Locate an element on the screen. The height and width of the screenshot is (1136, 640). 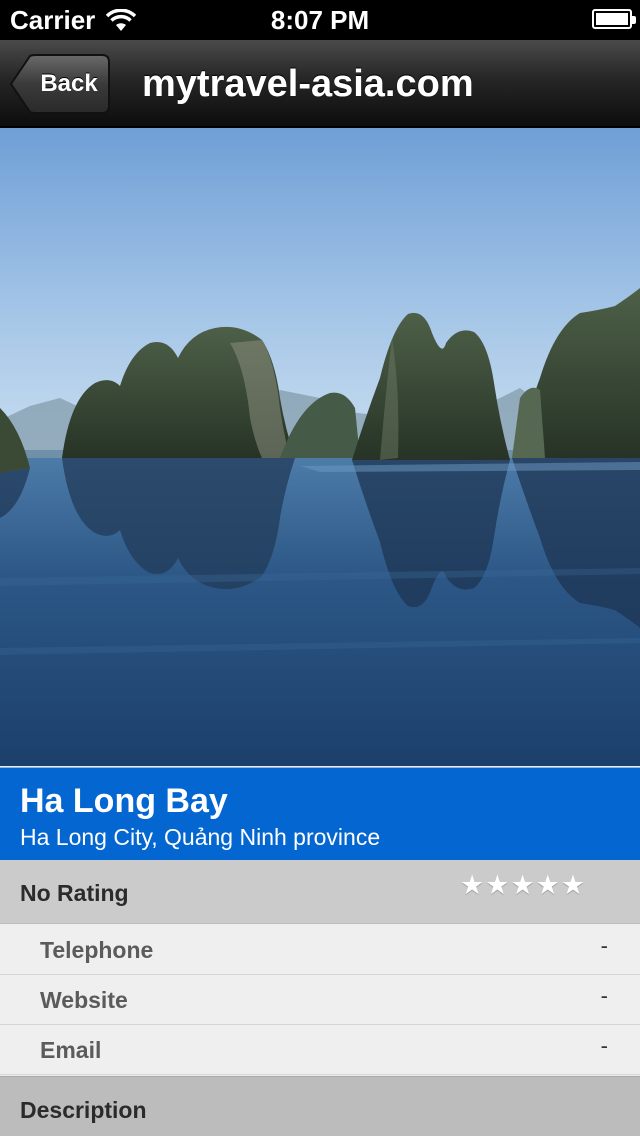
back-button-label: Back is located at coordinates (69, 83).